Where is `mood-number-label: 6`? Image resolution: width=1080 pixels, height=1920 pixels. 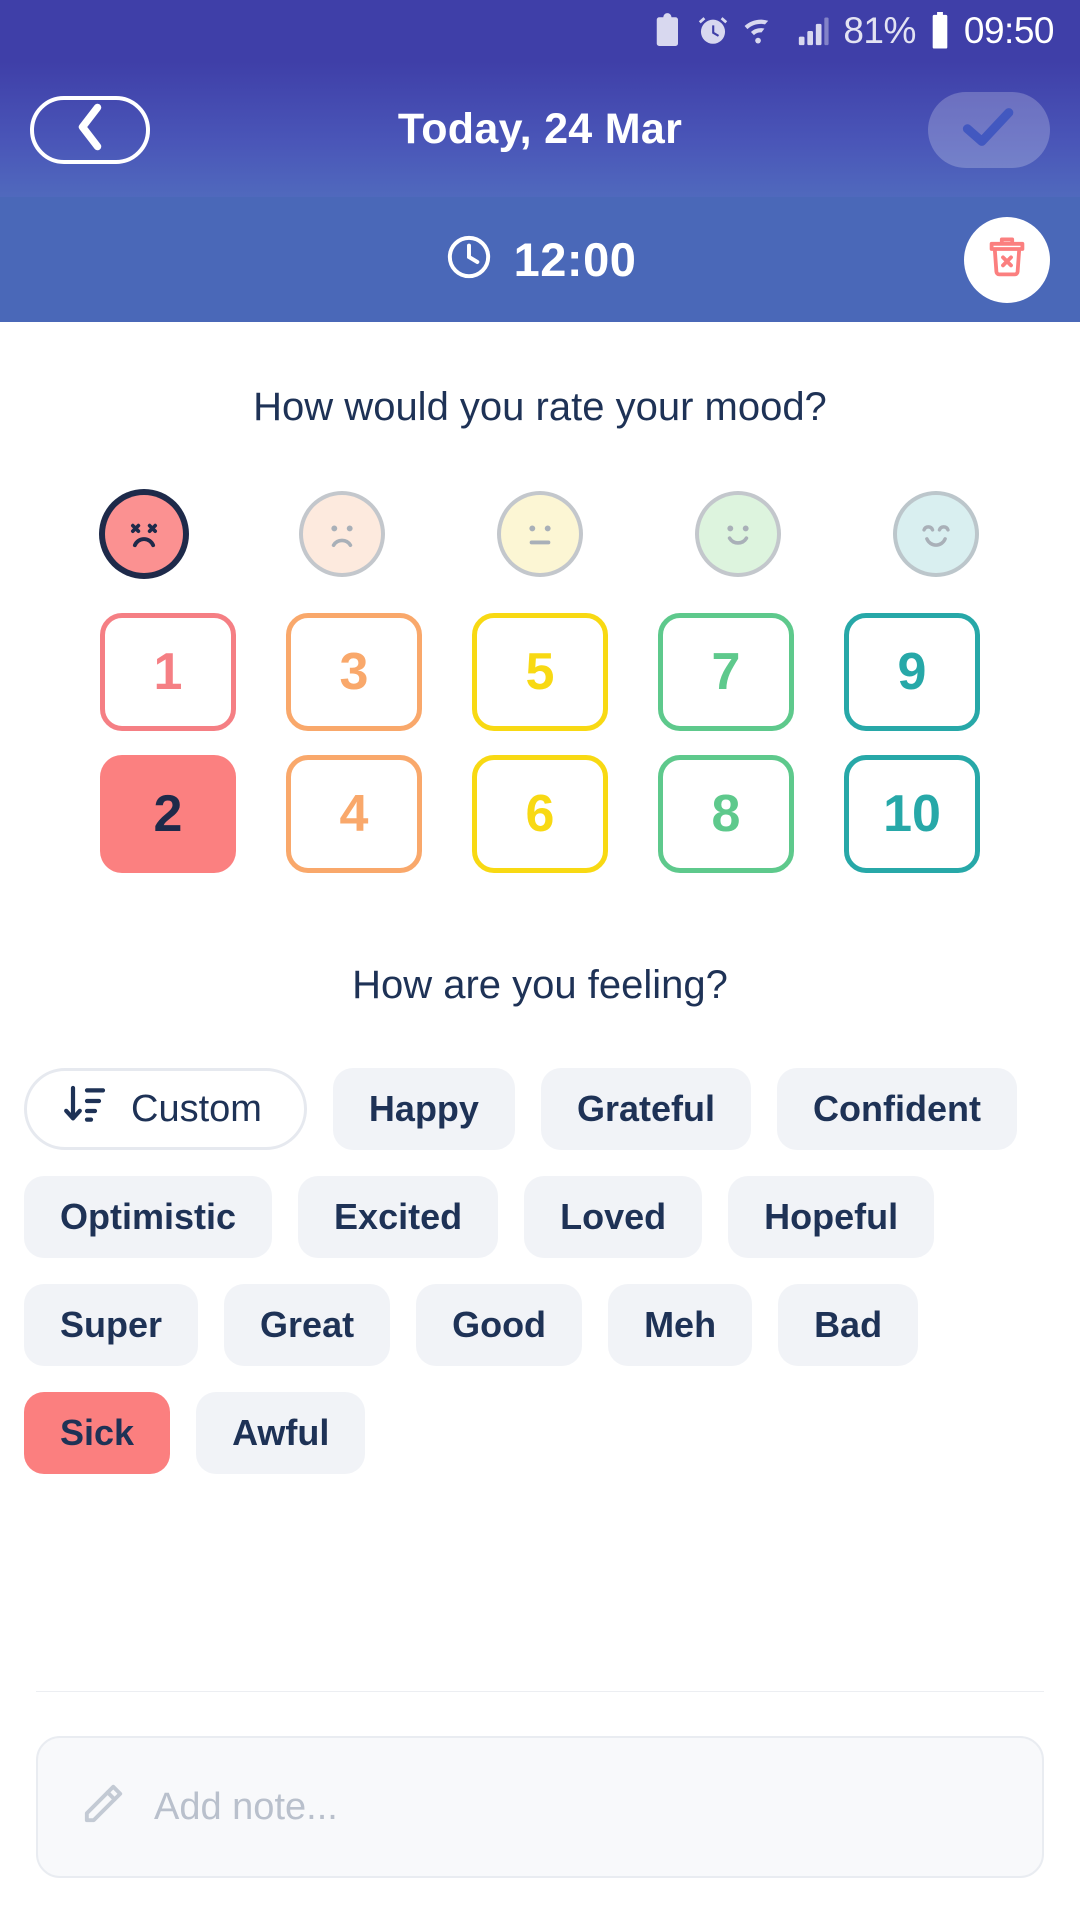
mood-number-label: 6 is located at coordinates (540, 814).